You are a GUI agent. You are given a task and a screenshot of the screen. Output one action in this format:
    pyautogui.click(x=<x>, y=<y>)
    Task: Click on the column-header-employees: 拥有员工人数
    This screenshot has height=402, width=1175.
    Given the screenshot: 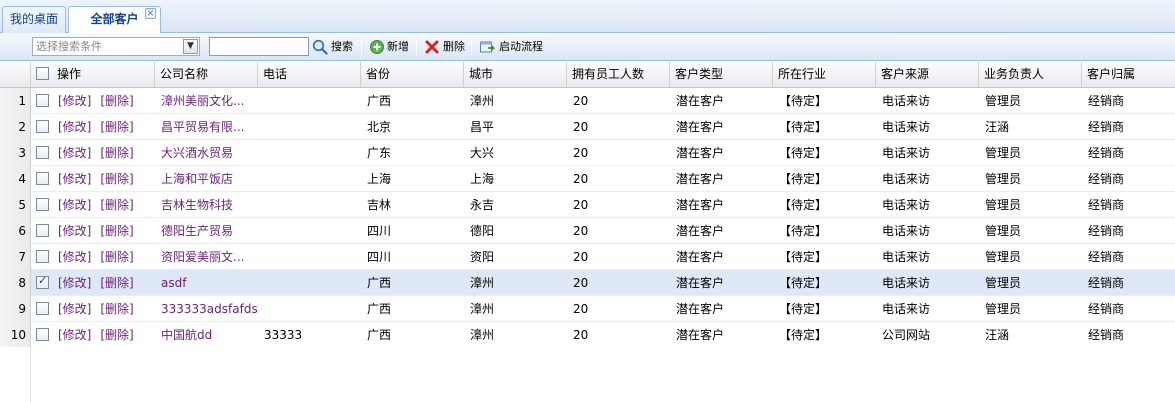 What is the action you would take?
    pyautogui.click(x=618, y=74)
    